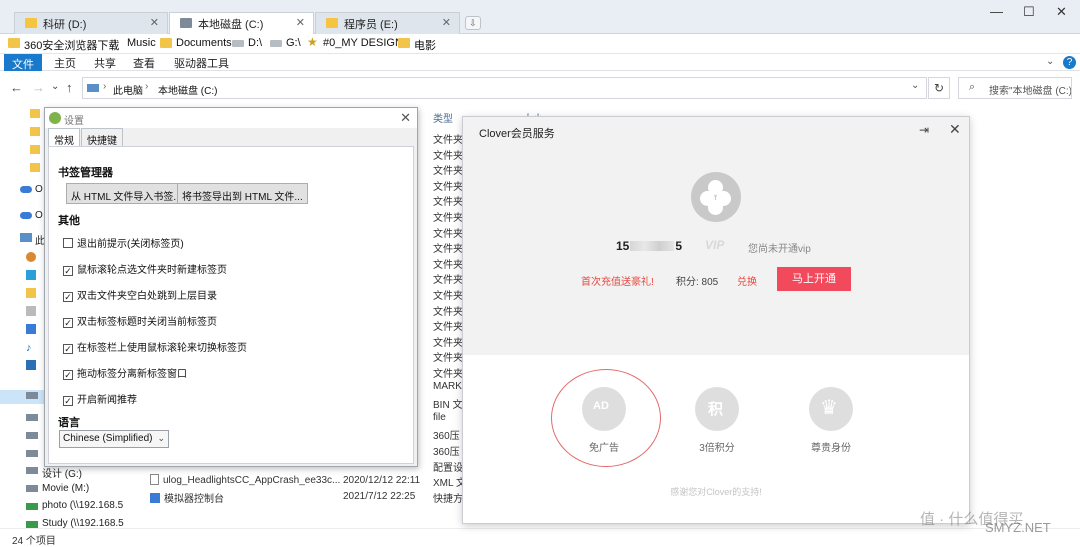  What do you see at coordinates (65, 488) in the screenshot?
I see `nav-drive-m: Movie (M:)` at bounding box center [65, 488].